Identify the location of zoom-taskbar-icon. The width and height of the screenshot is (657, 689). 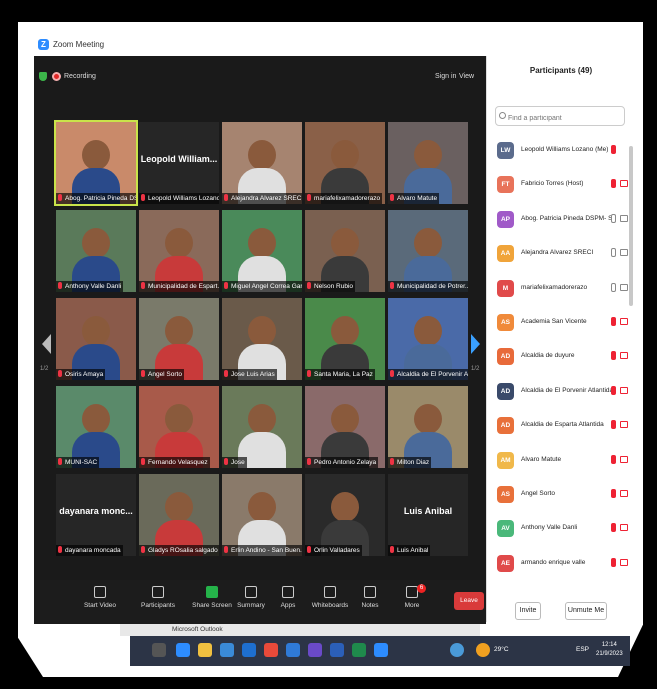
(381, 650).